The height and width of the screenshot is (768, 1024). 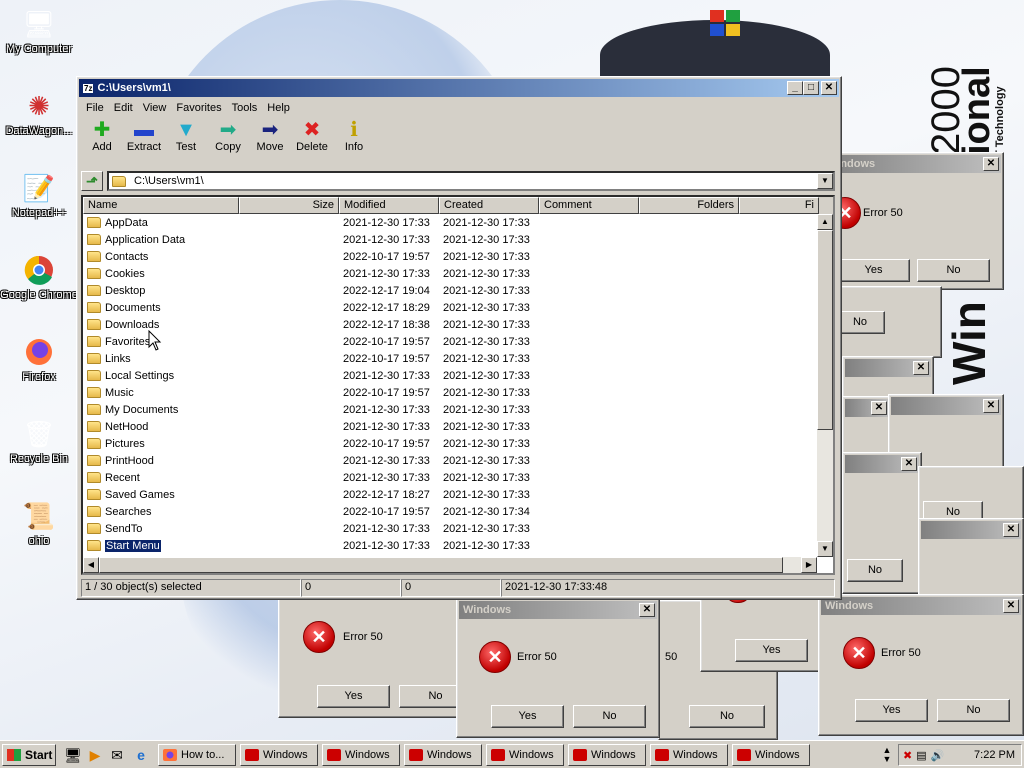 What do you see at coordinates (289, 205) in the screenshot?
I see `column-header-size: Size` at bounding box center [289, 205].